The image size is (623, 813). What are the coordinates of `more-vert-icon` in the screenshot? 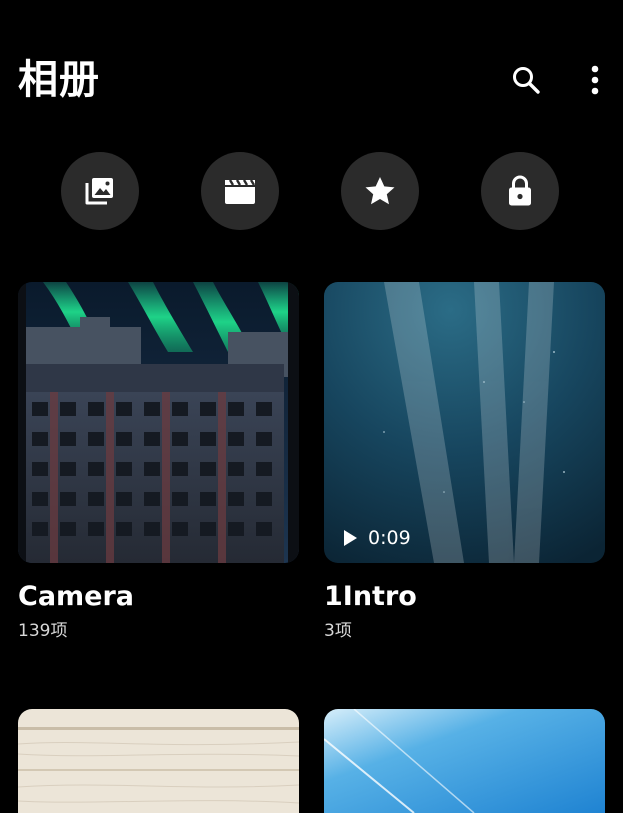 It's located at (595, 80).